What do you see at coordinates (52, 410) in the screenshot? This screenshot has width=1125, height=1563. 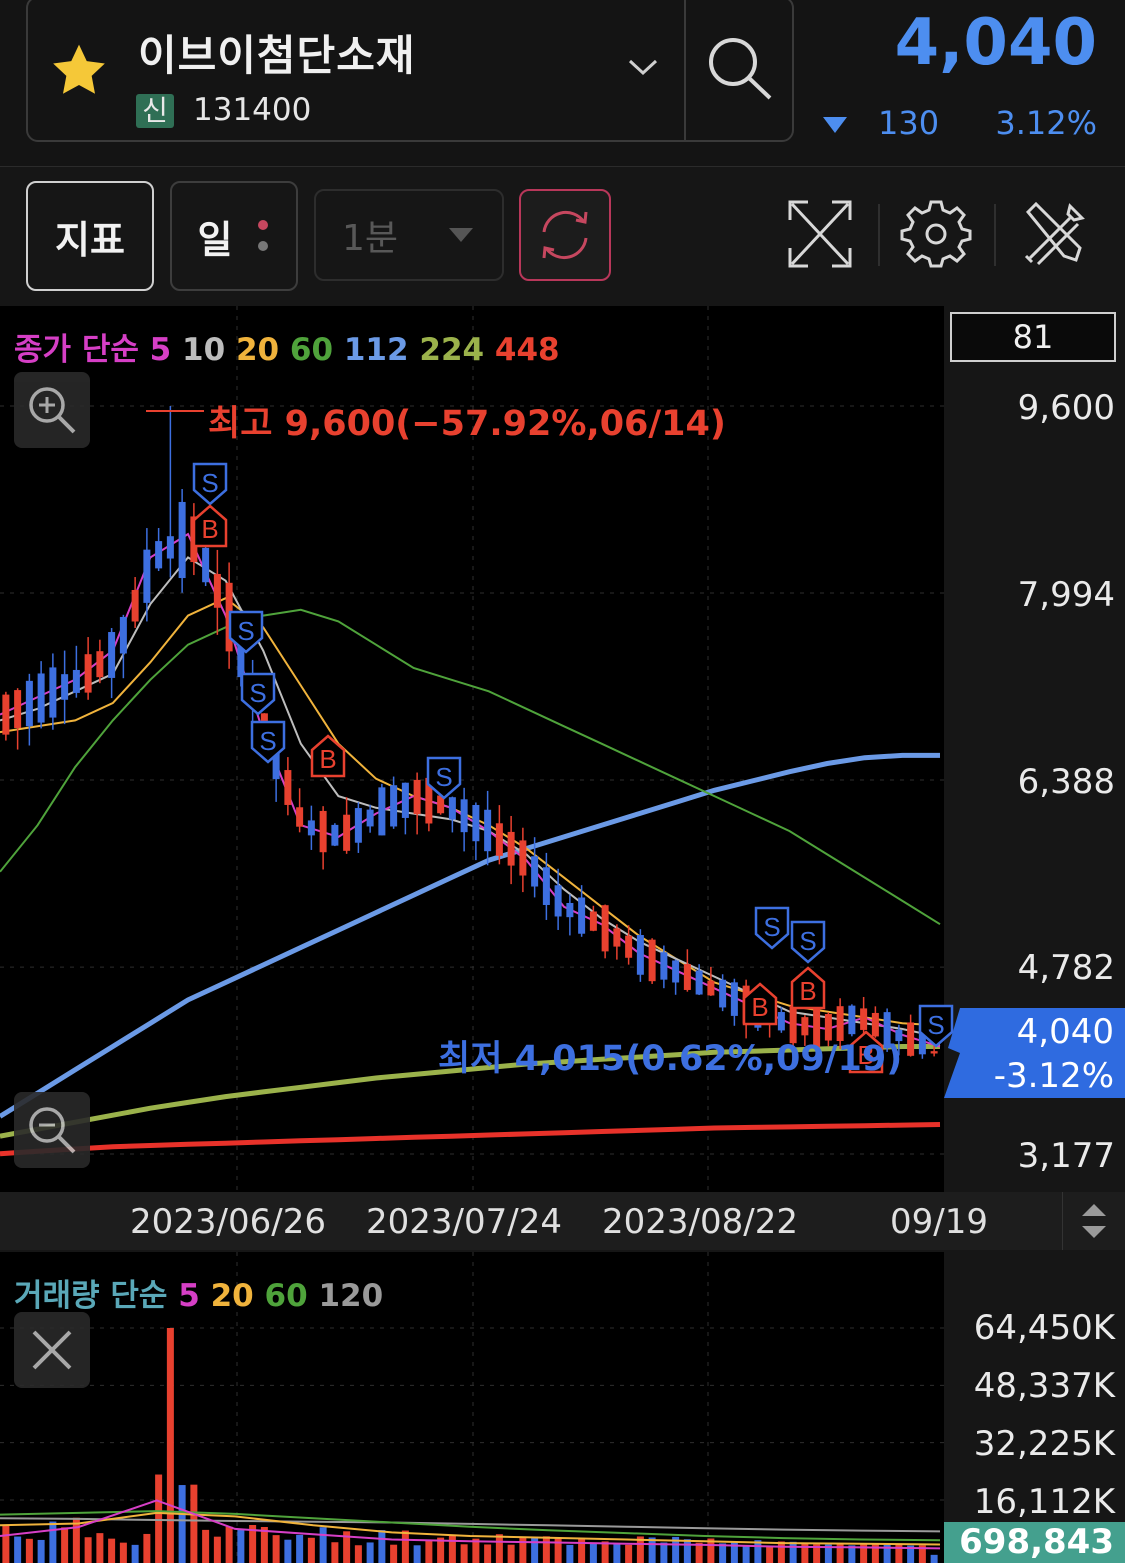 I see `zoom-in-button` at bounding box center [52, 410].